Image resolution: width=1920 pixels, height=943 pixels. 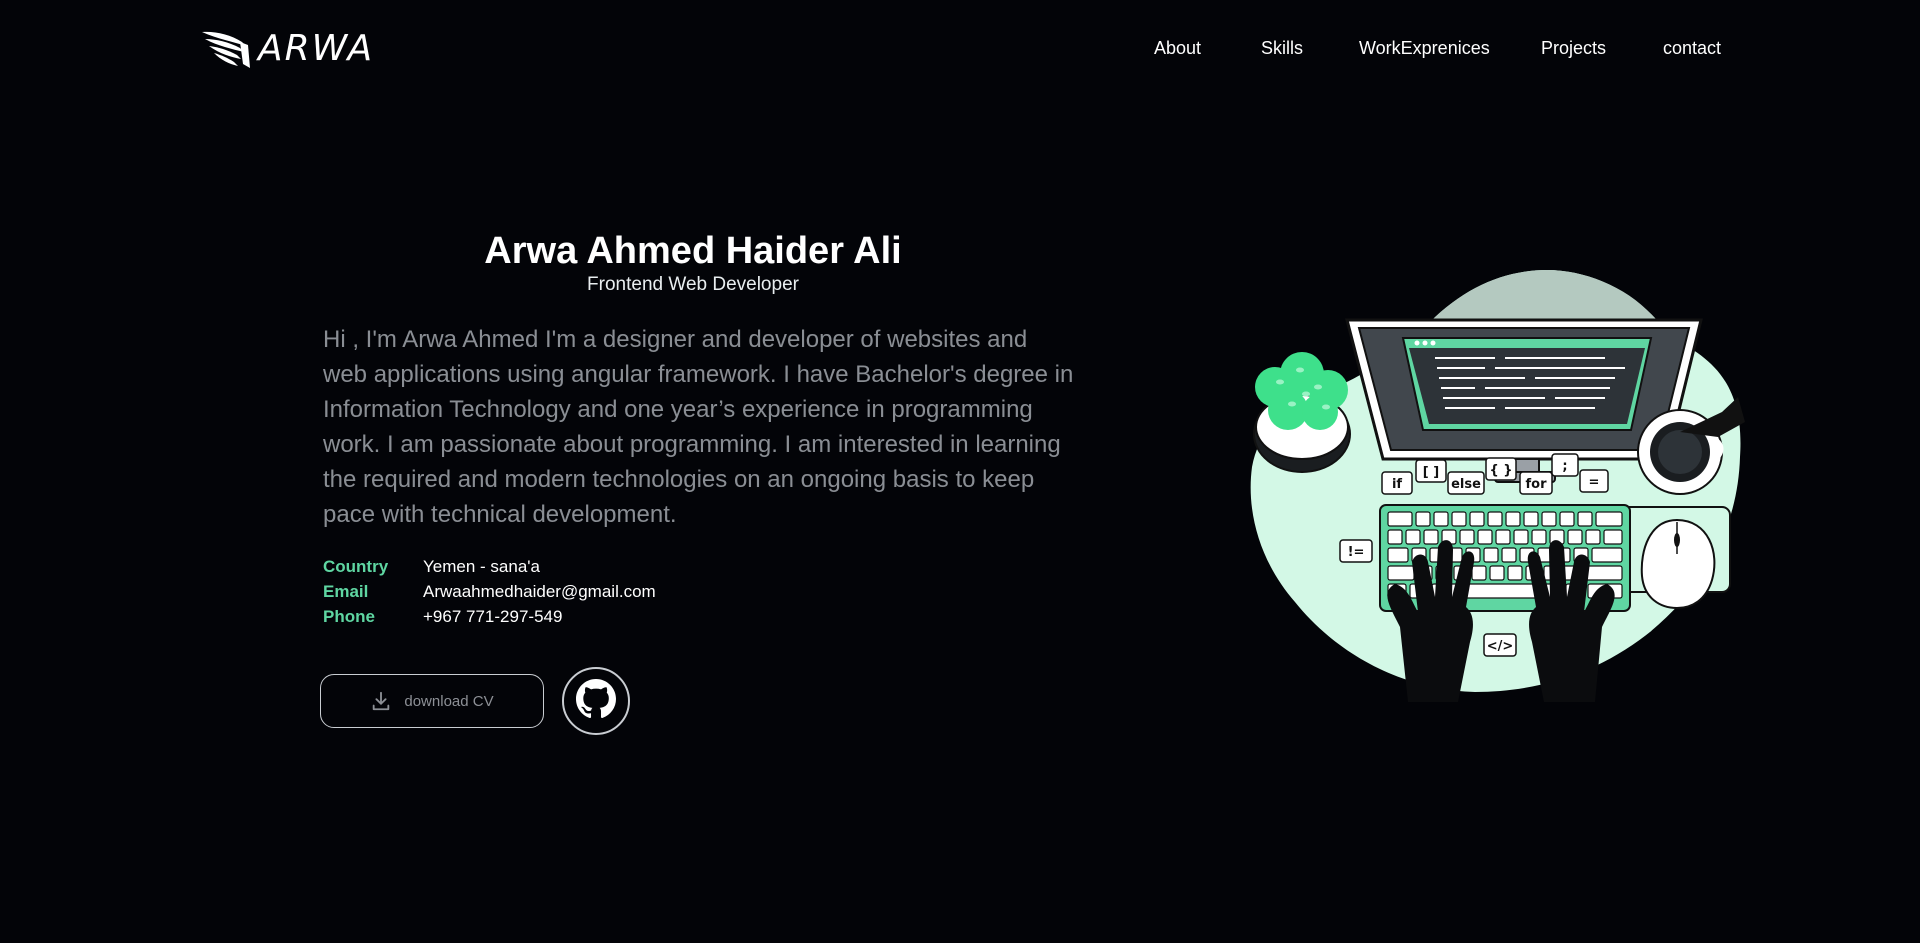 I want to click on info-row-email: Email Arwaahmedhaider@gmail.com, so click(x=489, y=591).